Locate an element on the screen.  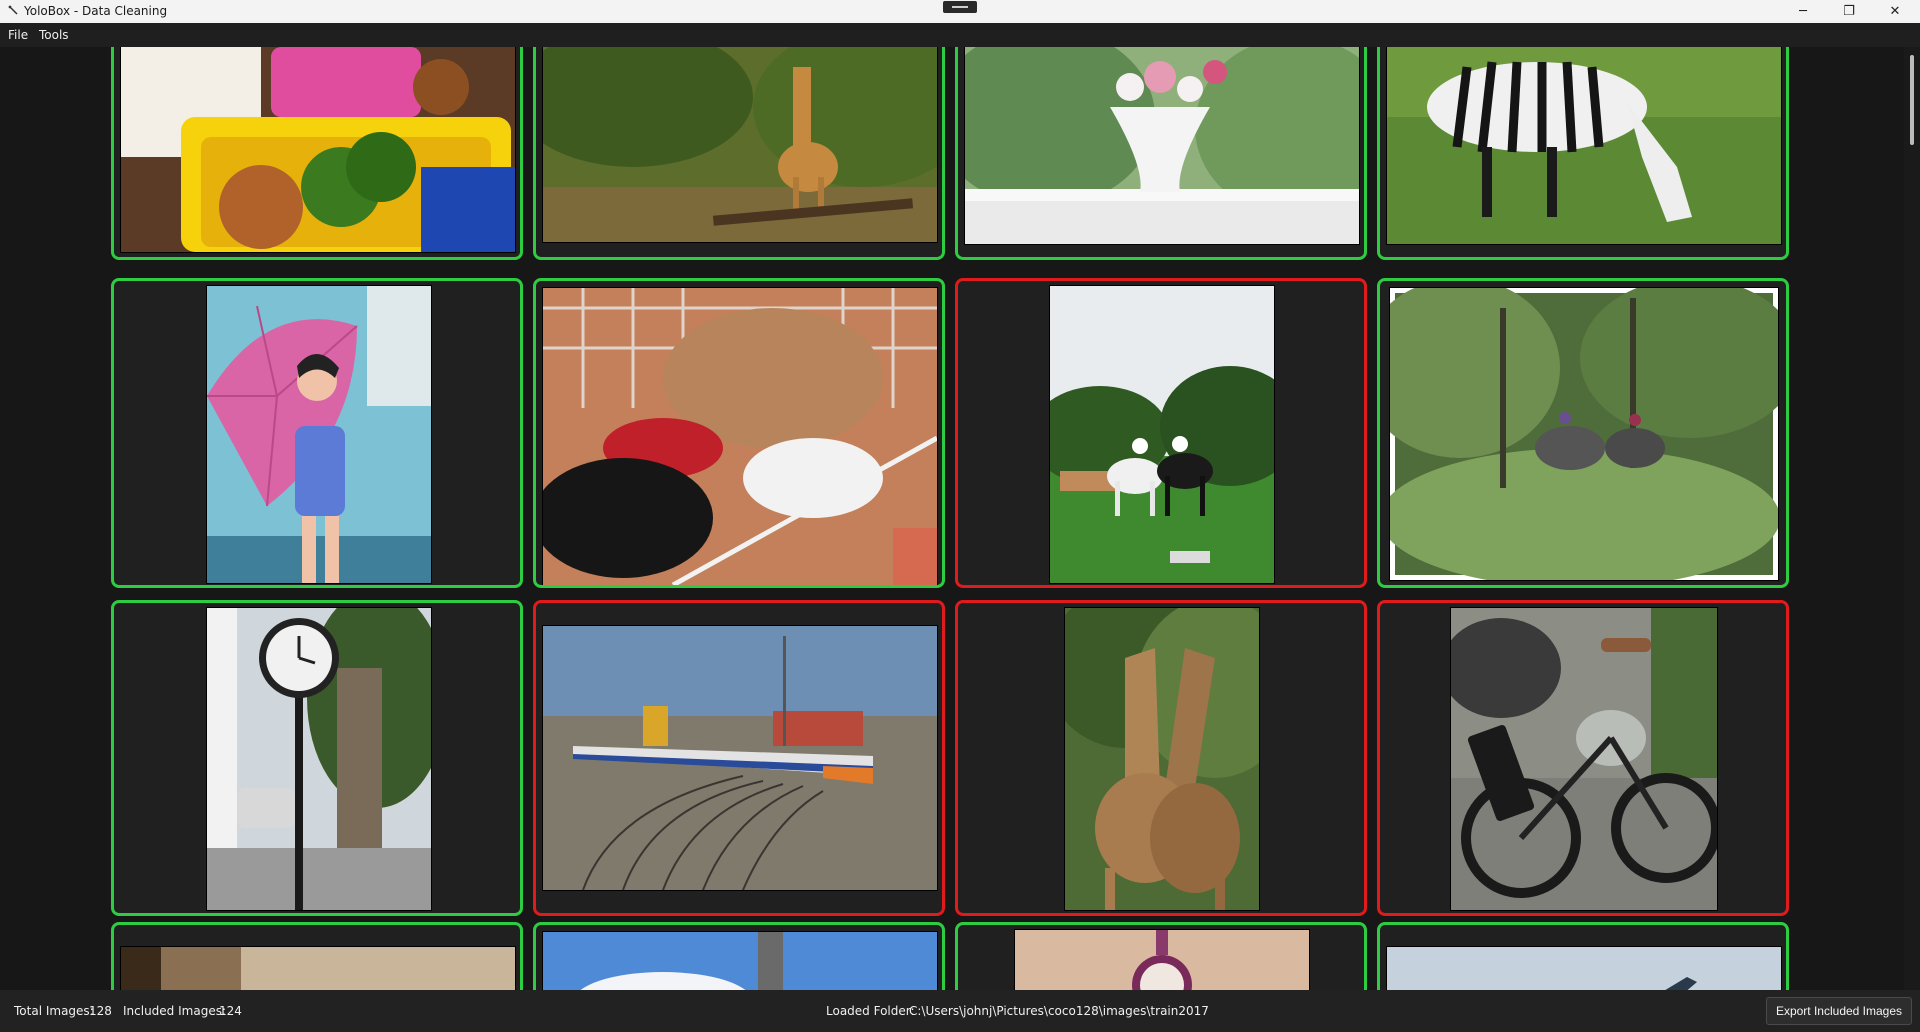
jungle-elephants-image is located at coordinates (1584, 434).